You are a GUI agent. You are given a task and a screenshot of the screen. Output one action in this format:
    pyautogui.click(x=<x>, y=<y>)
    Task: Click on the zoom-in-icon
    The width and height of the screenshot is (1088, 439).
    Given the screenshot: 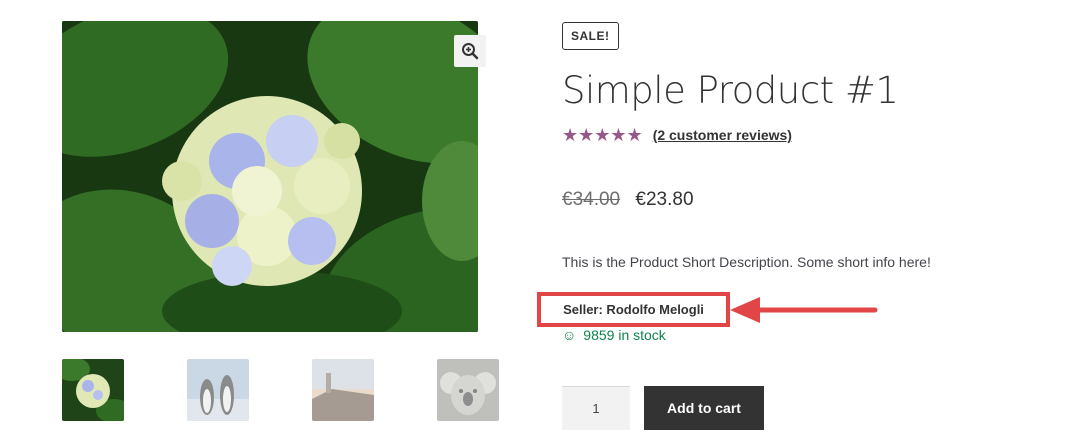 What is the action you would take?
    pyautogui.click(x=470, y=51)
    